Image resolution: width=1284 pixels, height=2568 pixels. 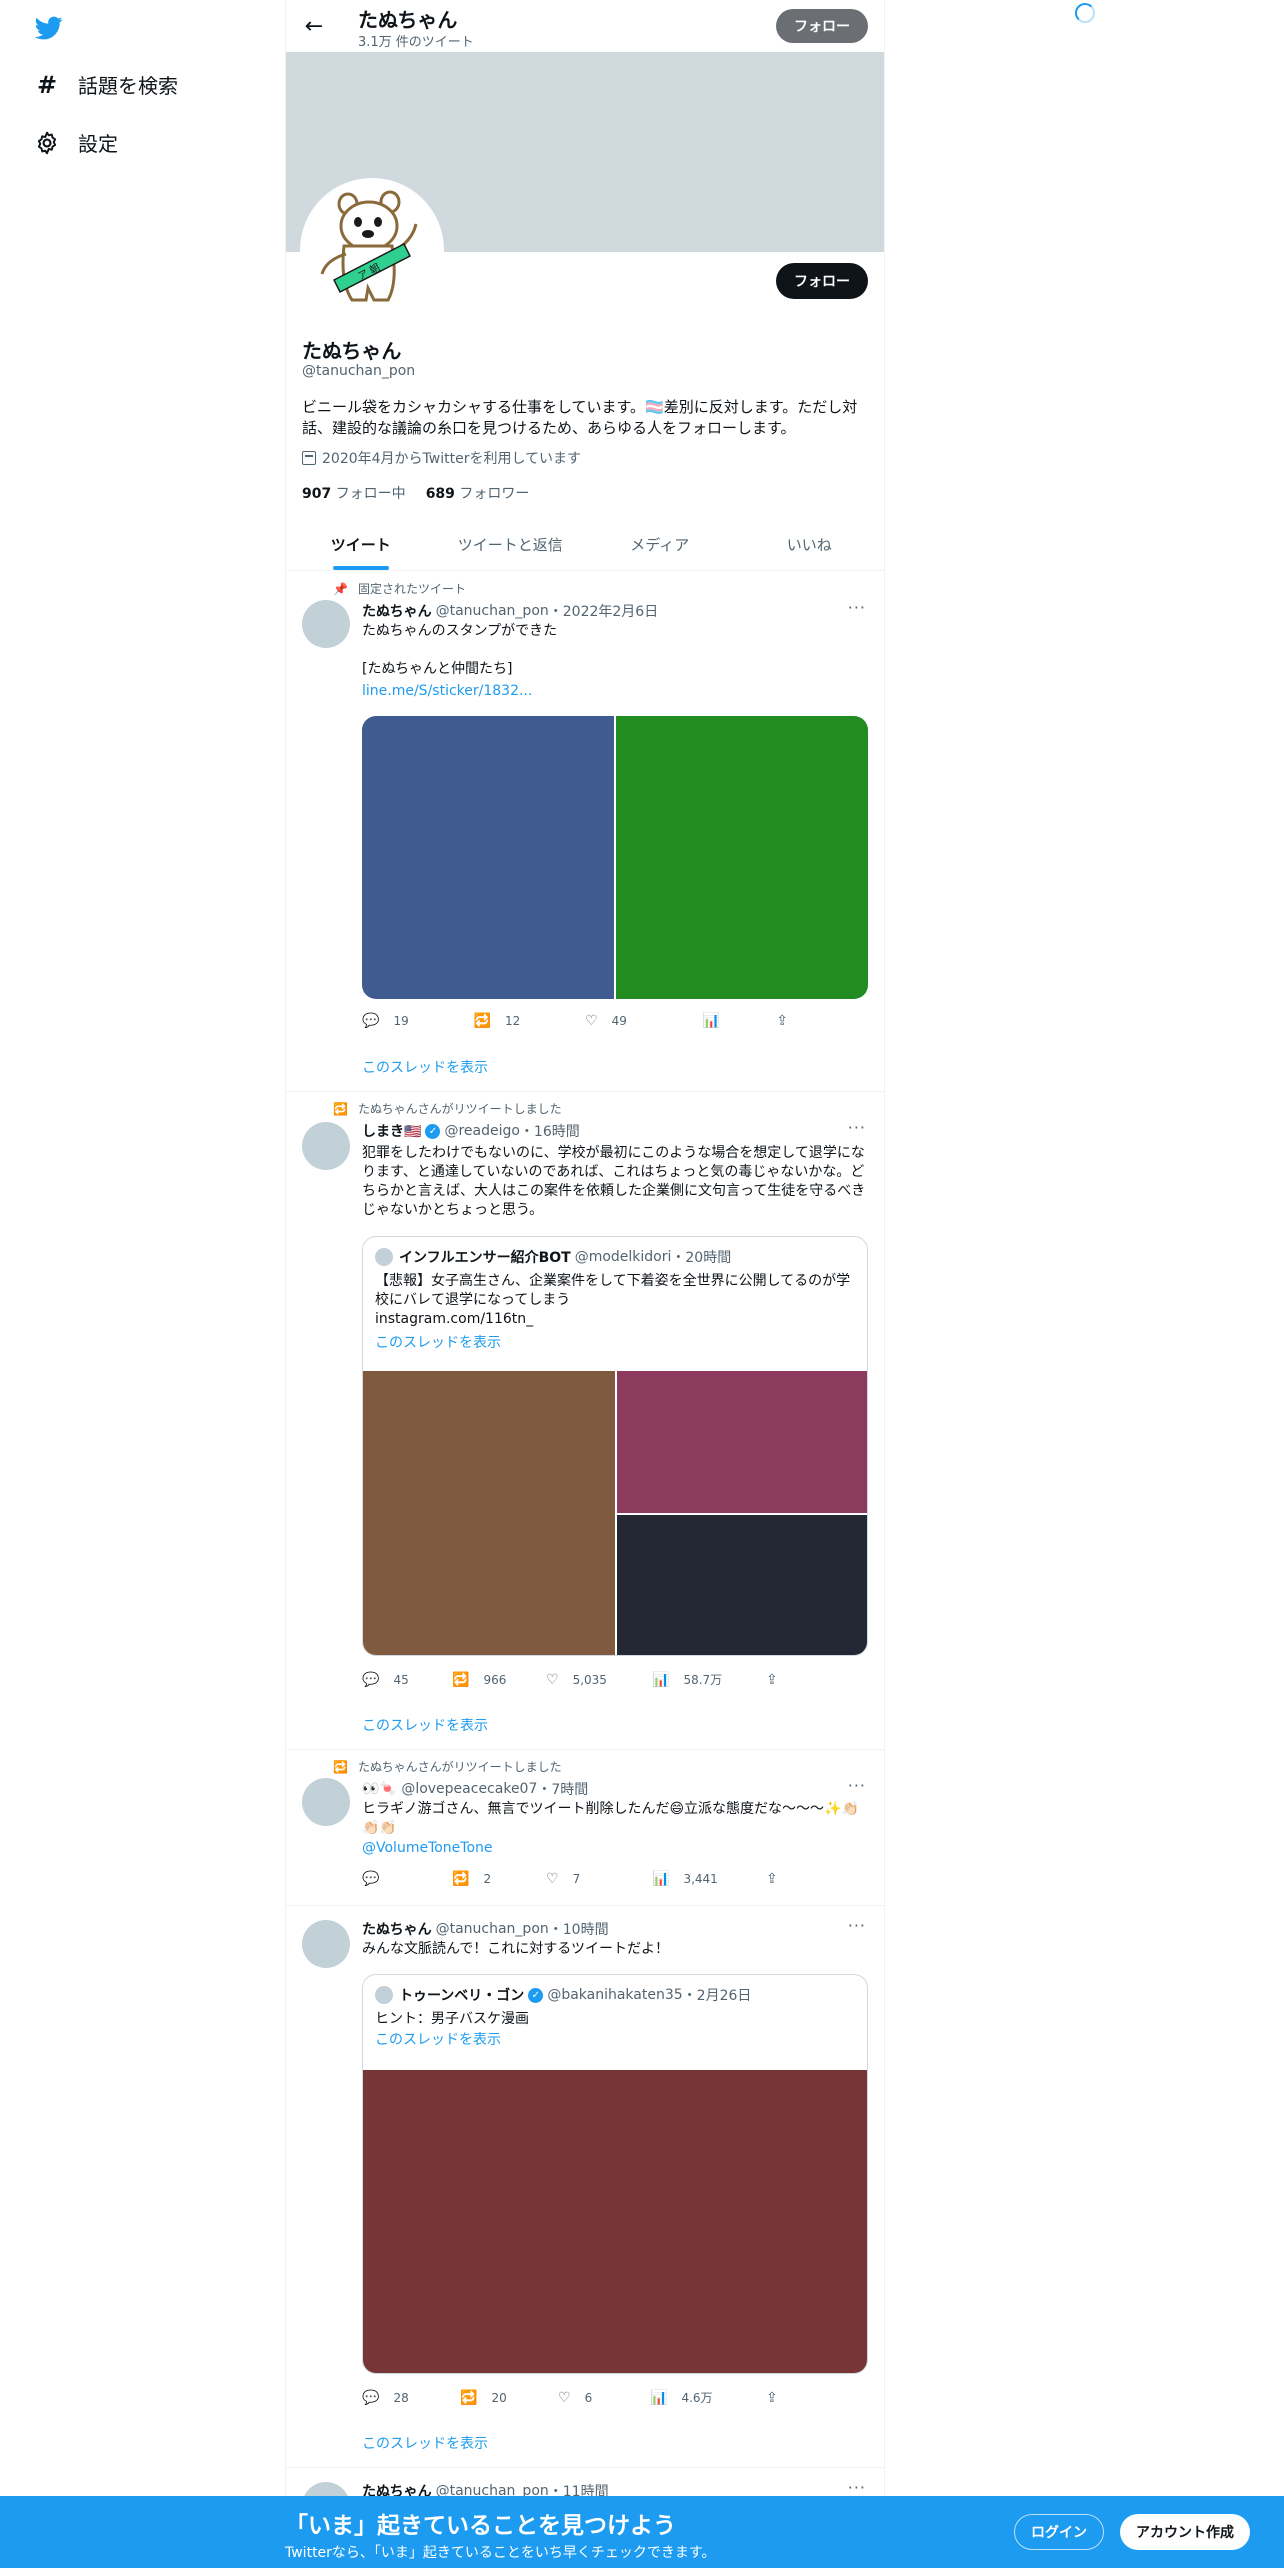 I want to click on author-handle: @readeigo, so click(x=481, y=1131).